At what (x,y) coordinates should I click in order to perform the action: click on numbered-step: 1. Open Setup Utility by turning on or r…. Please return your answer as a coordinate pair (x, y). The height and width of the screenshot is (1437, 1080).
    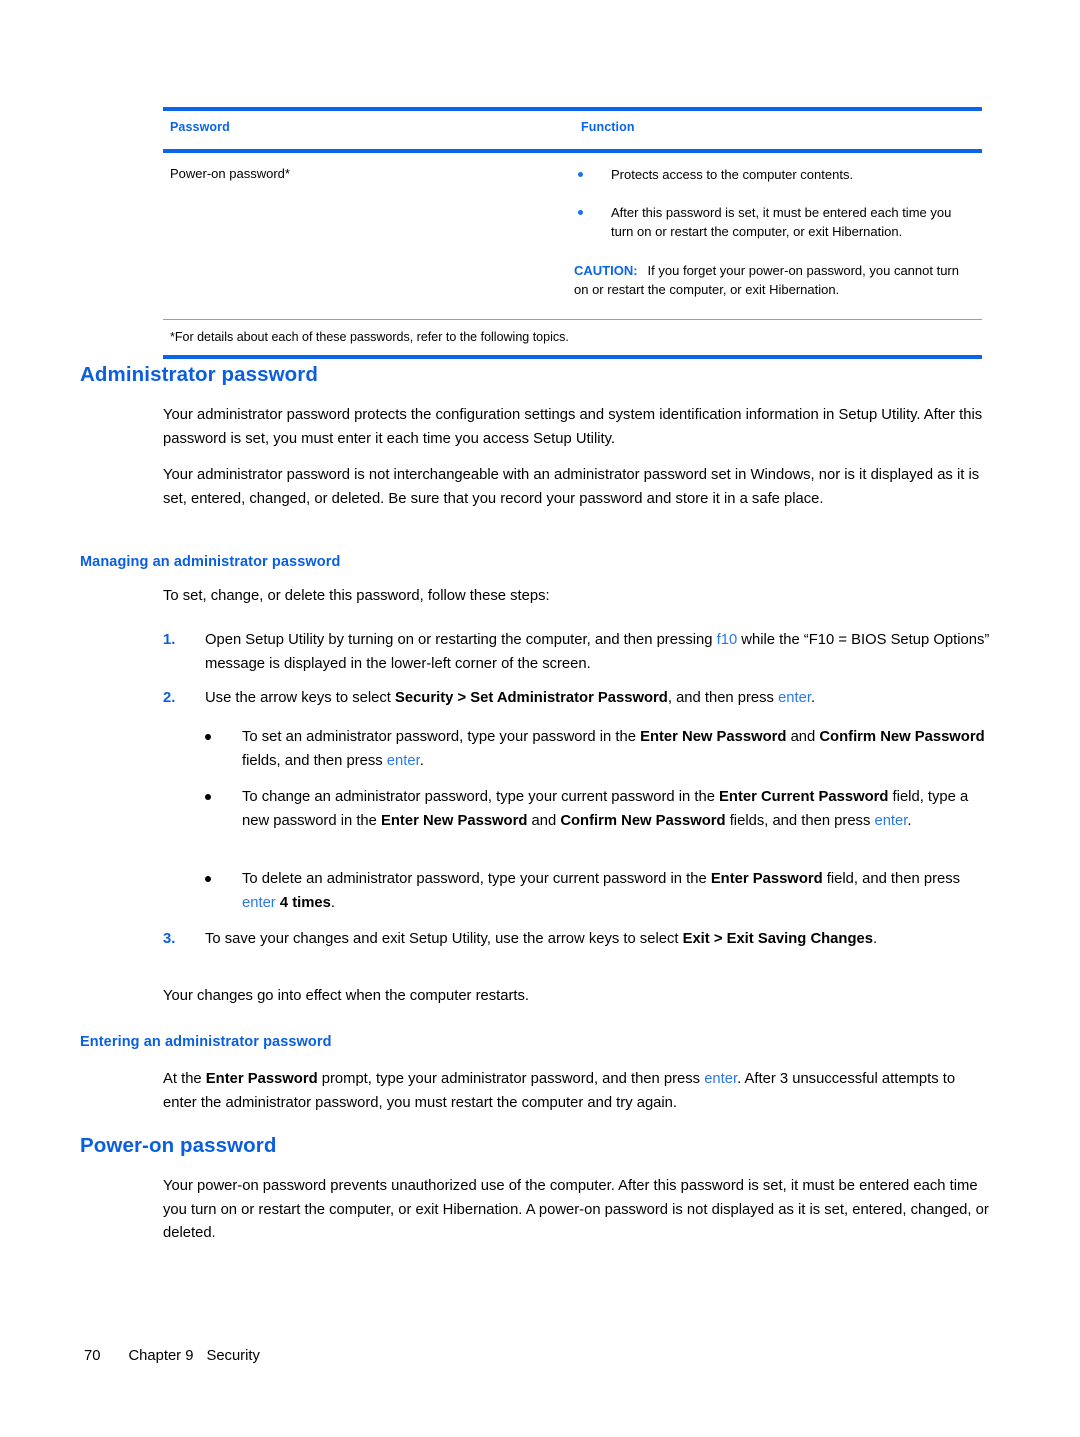
    Looking at the image, I should click on (577, 652).